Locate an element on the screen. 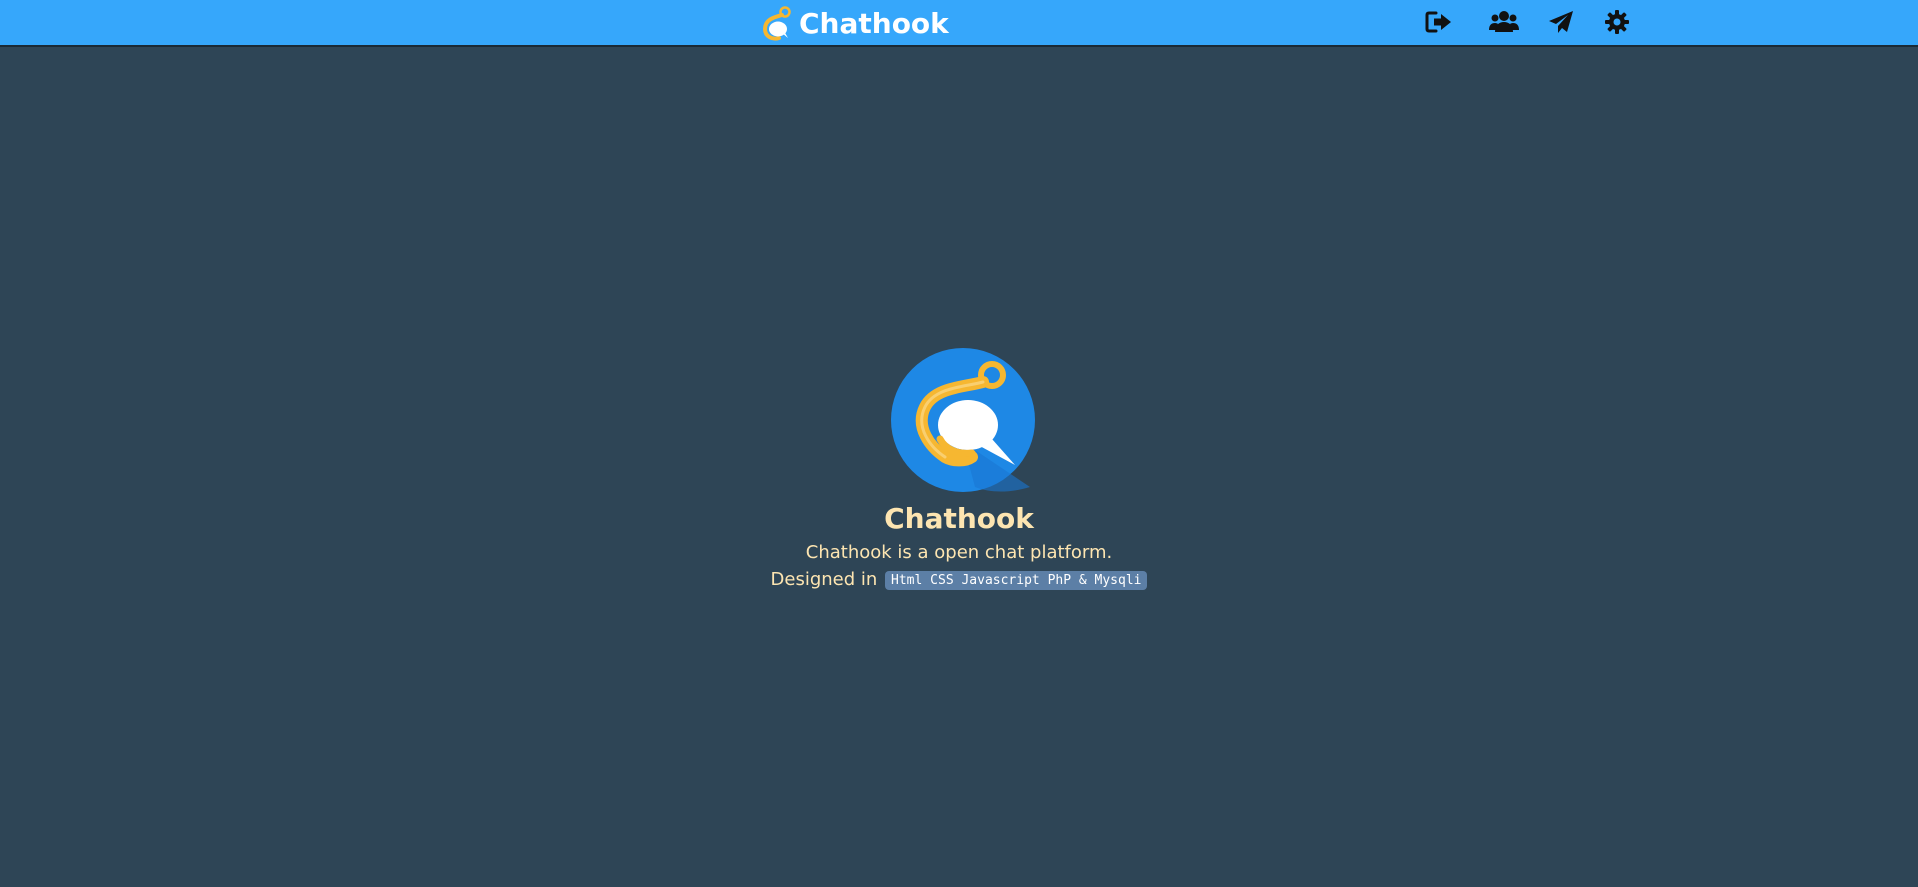 The height and width of the screenshot is (887, 1918). tech-stack-badge: Html CSS Javascript PhP & Mysqli is located at coordinates (1016, 580).